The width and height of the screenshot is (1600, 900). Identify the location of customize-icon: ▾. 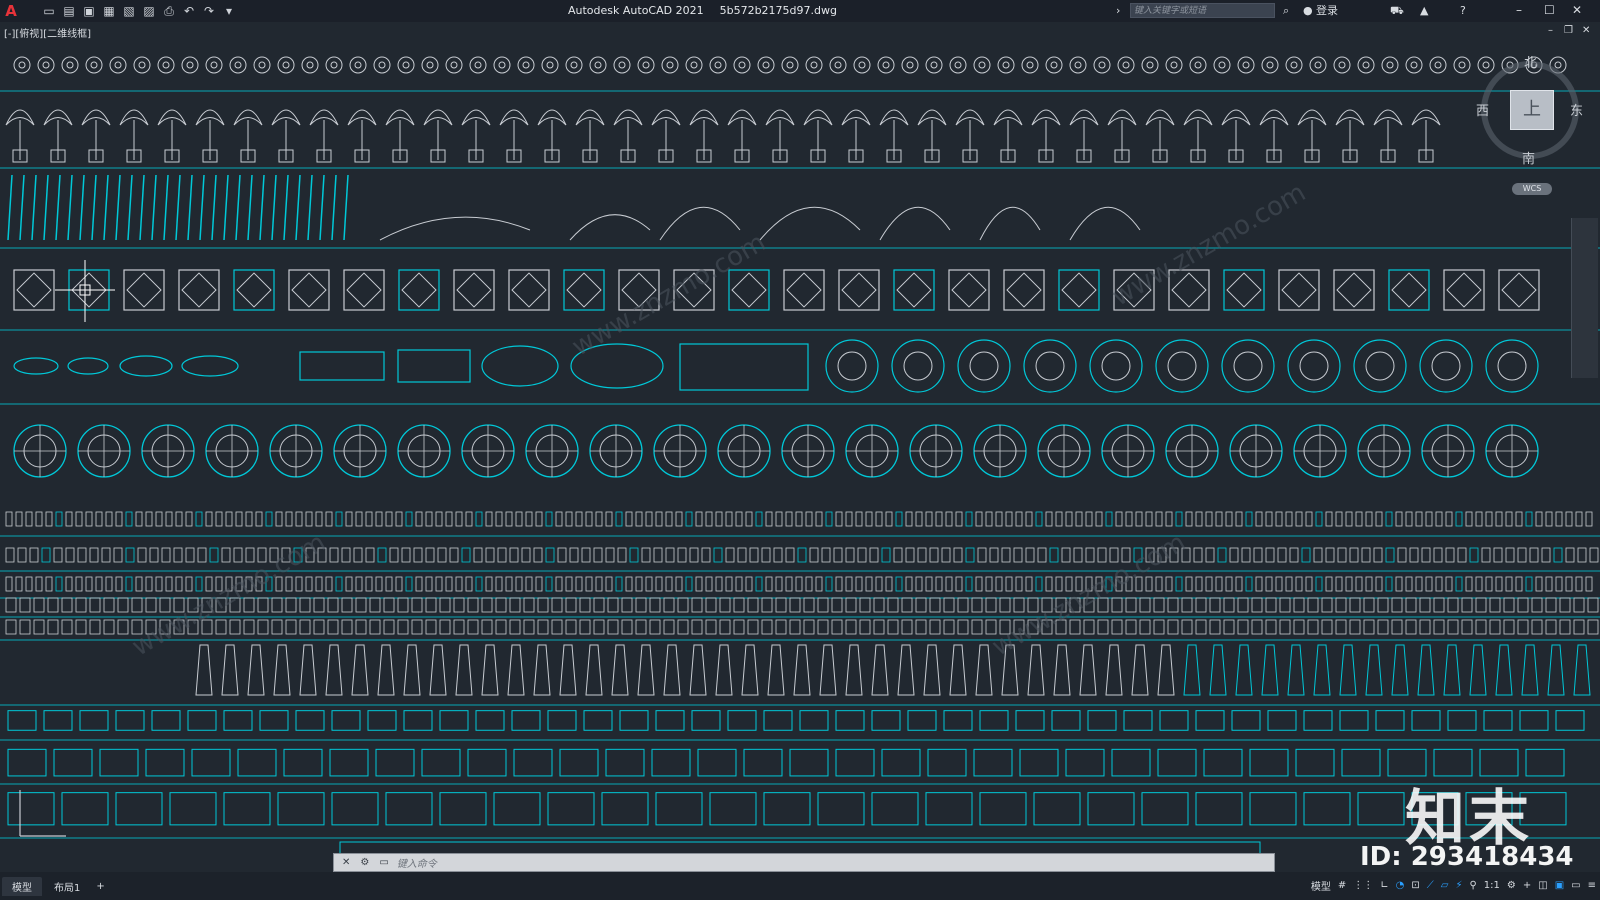
(229, 11).